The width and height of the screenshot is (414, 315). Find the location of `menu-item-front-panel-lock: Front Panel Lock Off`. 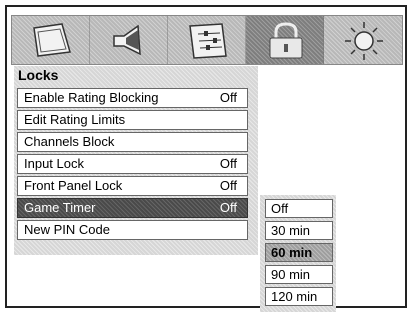

menu-item-front-panel-lock: Front Panel Lock Off is located at coordinates (132, 186).